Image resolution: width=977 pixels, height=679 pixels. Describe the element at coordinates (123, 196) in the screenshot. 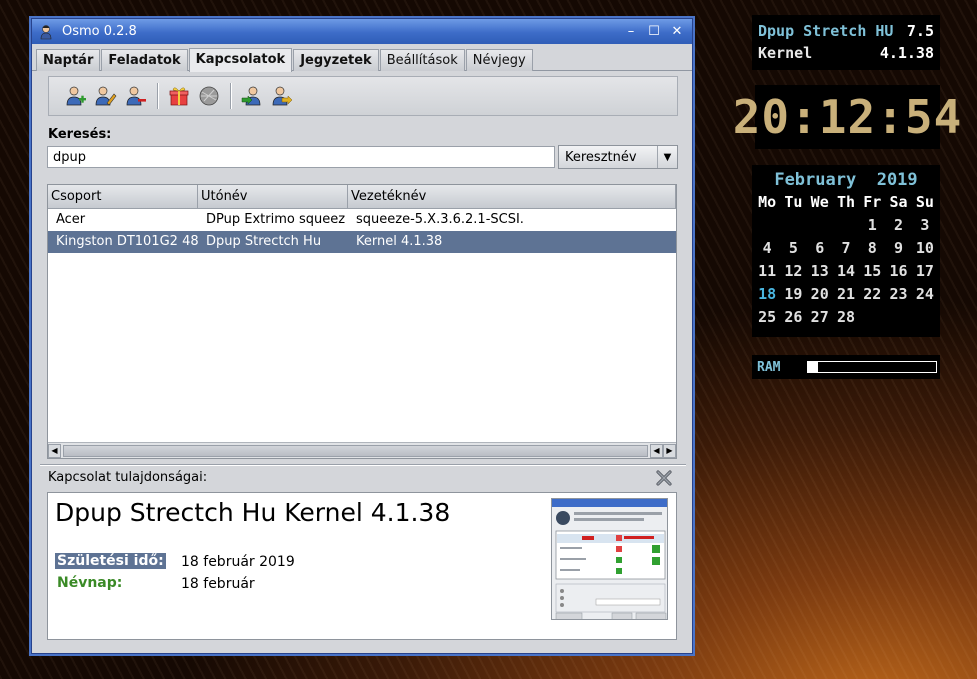

I see `column-header-group: Csoport` at that location.